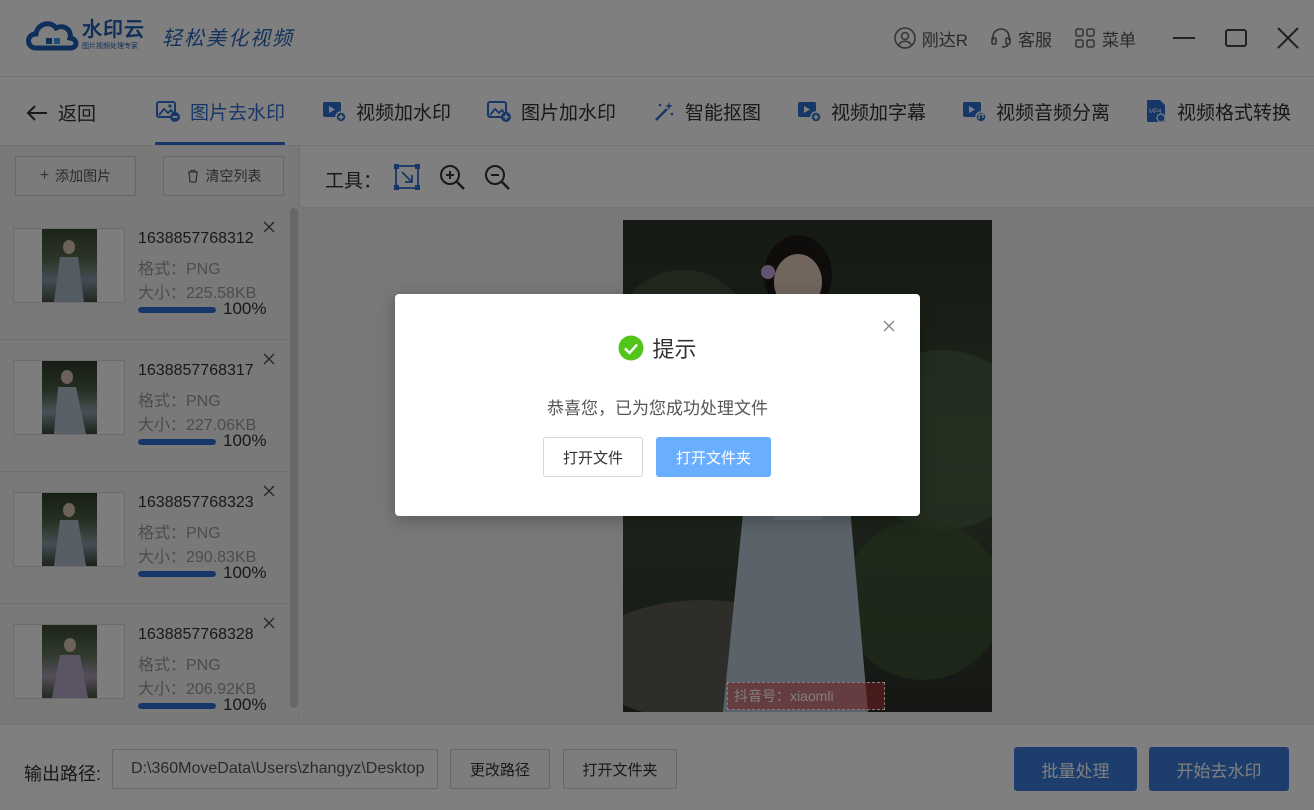  What do you see at coordinates (889, 326) in the screenshot?
I see `dialog-close-icon` at bounding box center [889, 326].